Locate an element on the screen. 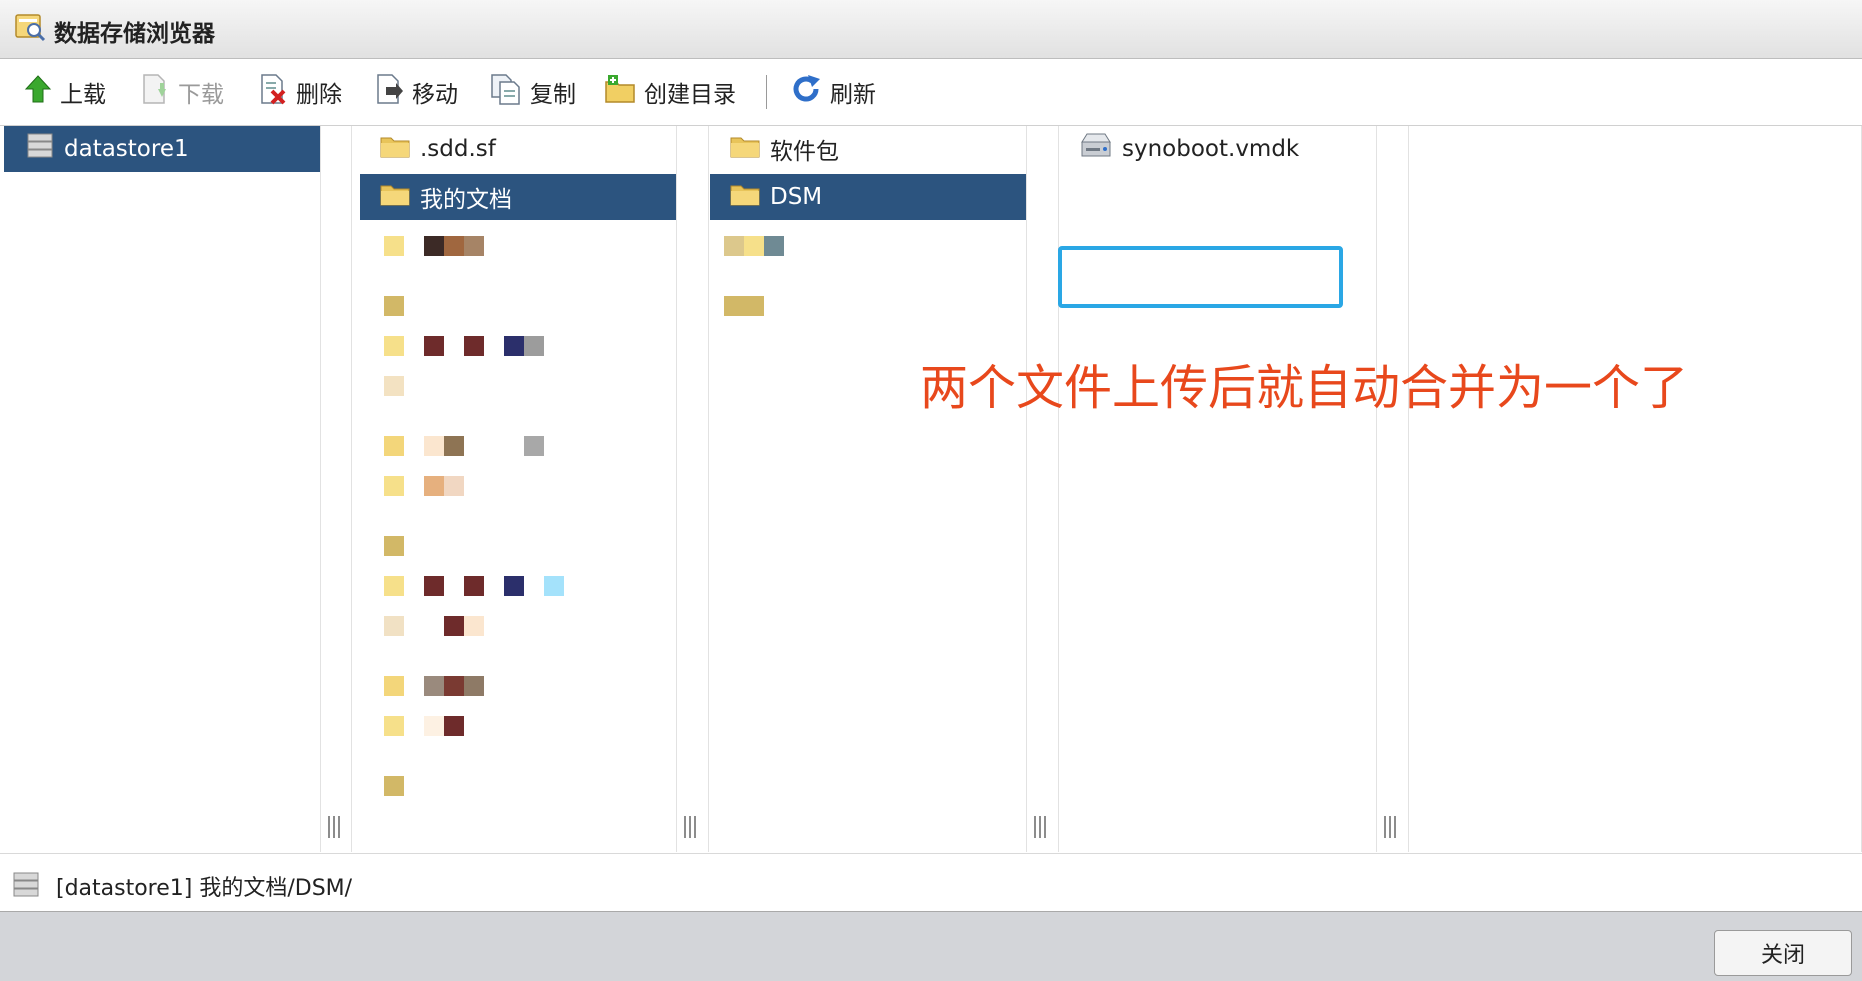  disk-file-icon is located at coordinates (1096, 149).